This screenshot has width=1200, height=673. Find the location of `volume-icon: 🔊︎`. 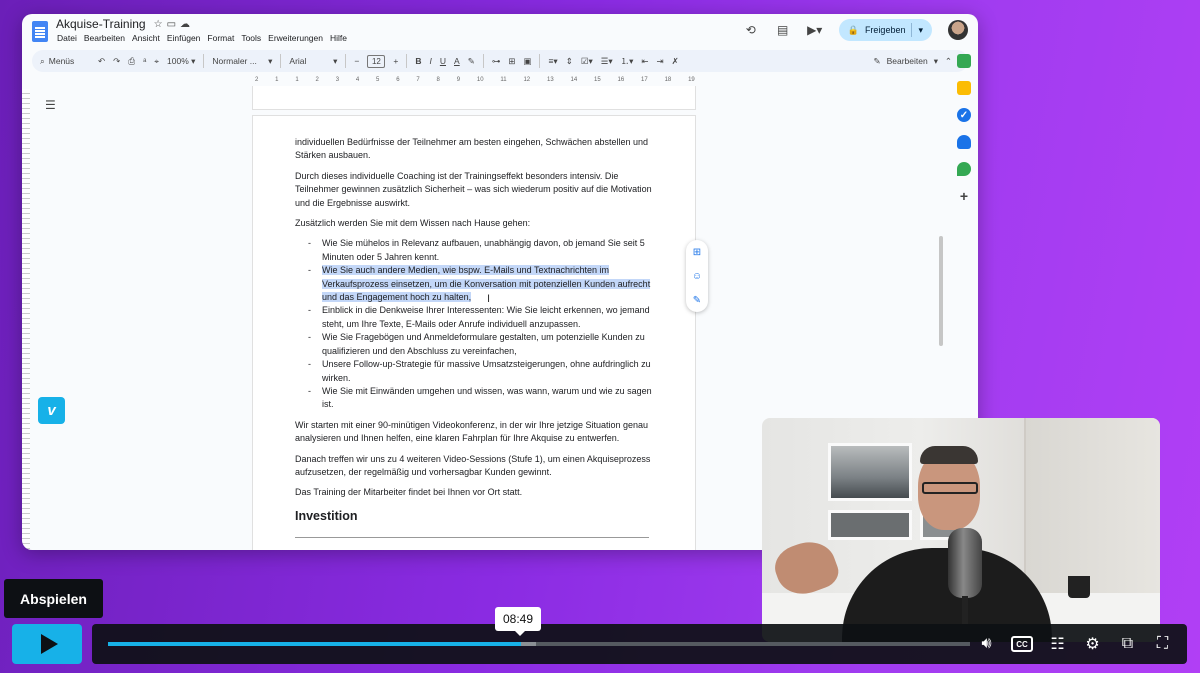

volume-icon: 🔊︎ is located at coordinates (986, 644).